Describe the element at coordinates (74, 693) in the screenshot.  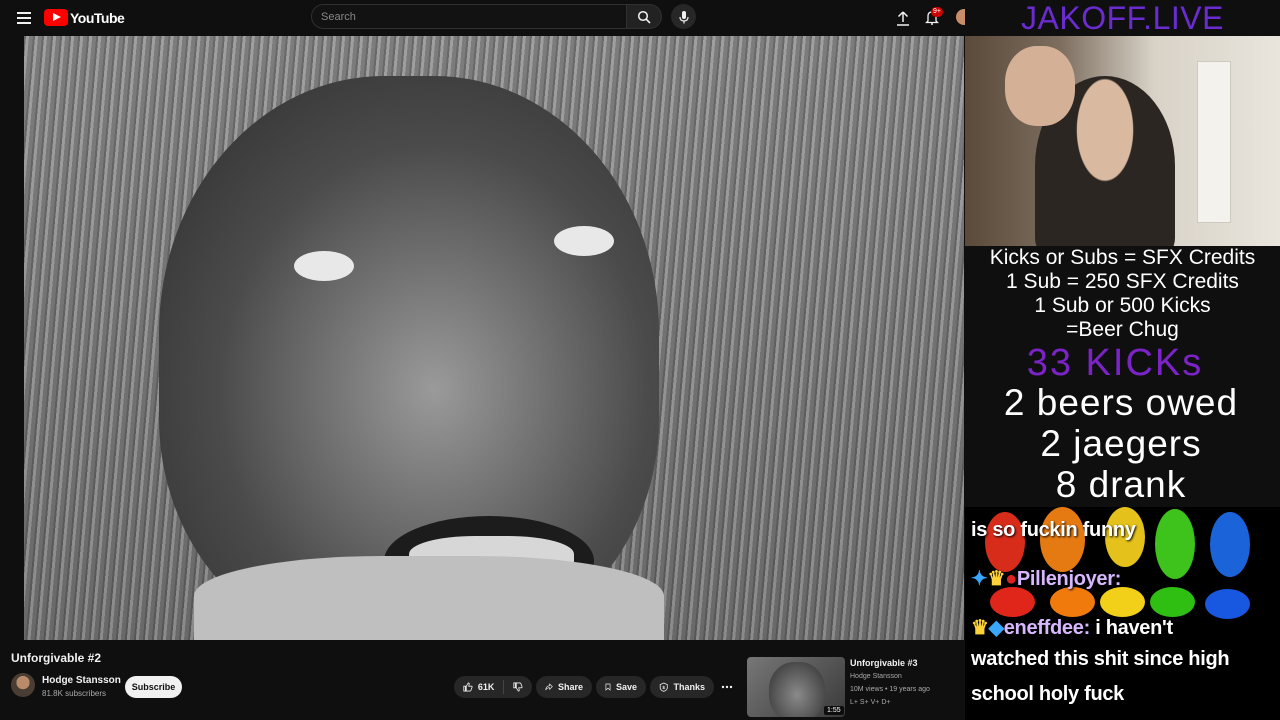
I see `subscriber-count: 81.8K subscribers` at that location.